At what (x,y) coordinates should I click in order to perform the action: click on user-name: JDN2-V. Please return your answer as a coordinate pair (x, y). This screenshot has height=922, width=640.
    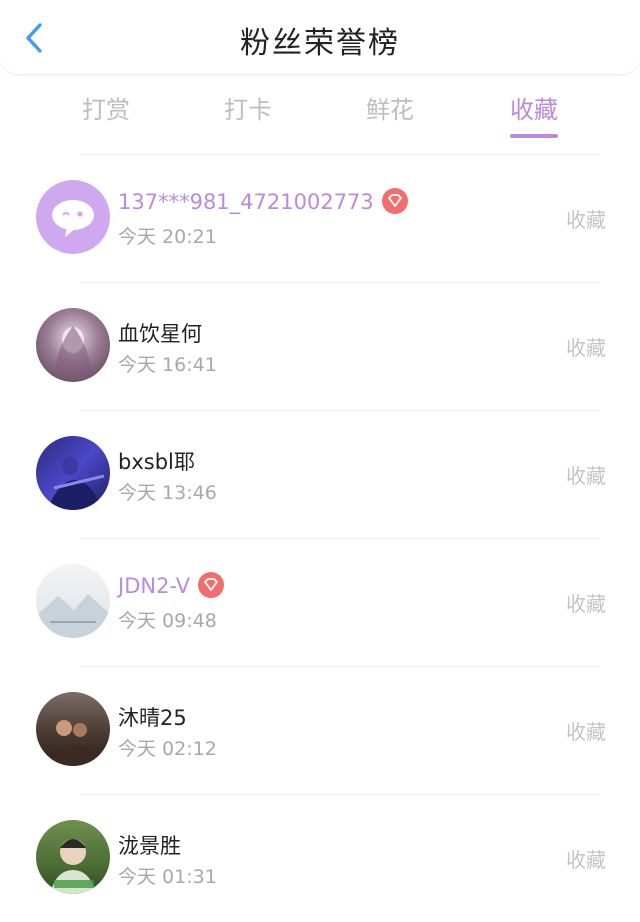
    Looking at the image, I should click on (171, 586).